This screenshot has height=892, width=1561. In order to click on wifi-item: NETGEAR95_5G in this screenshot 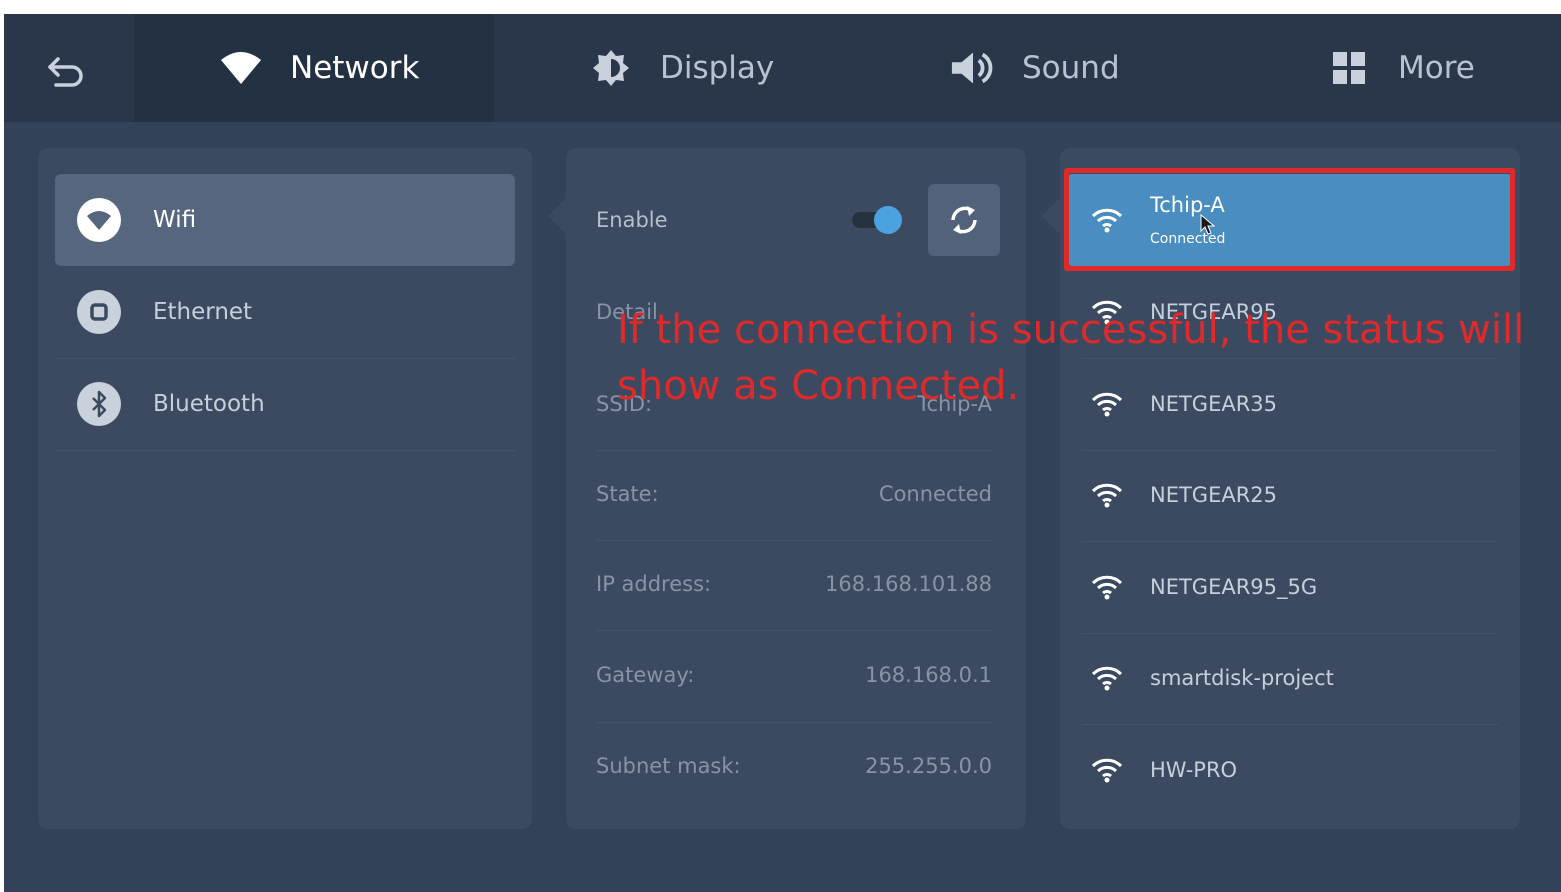, I will do `click(1290, 587)`.